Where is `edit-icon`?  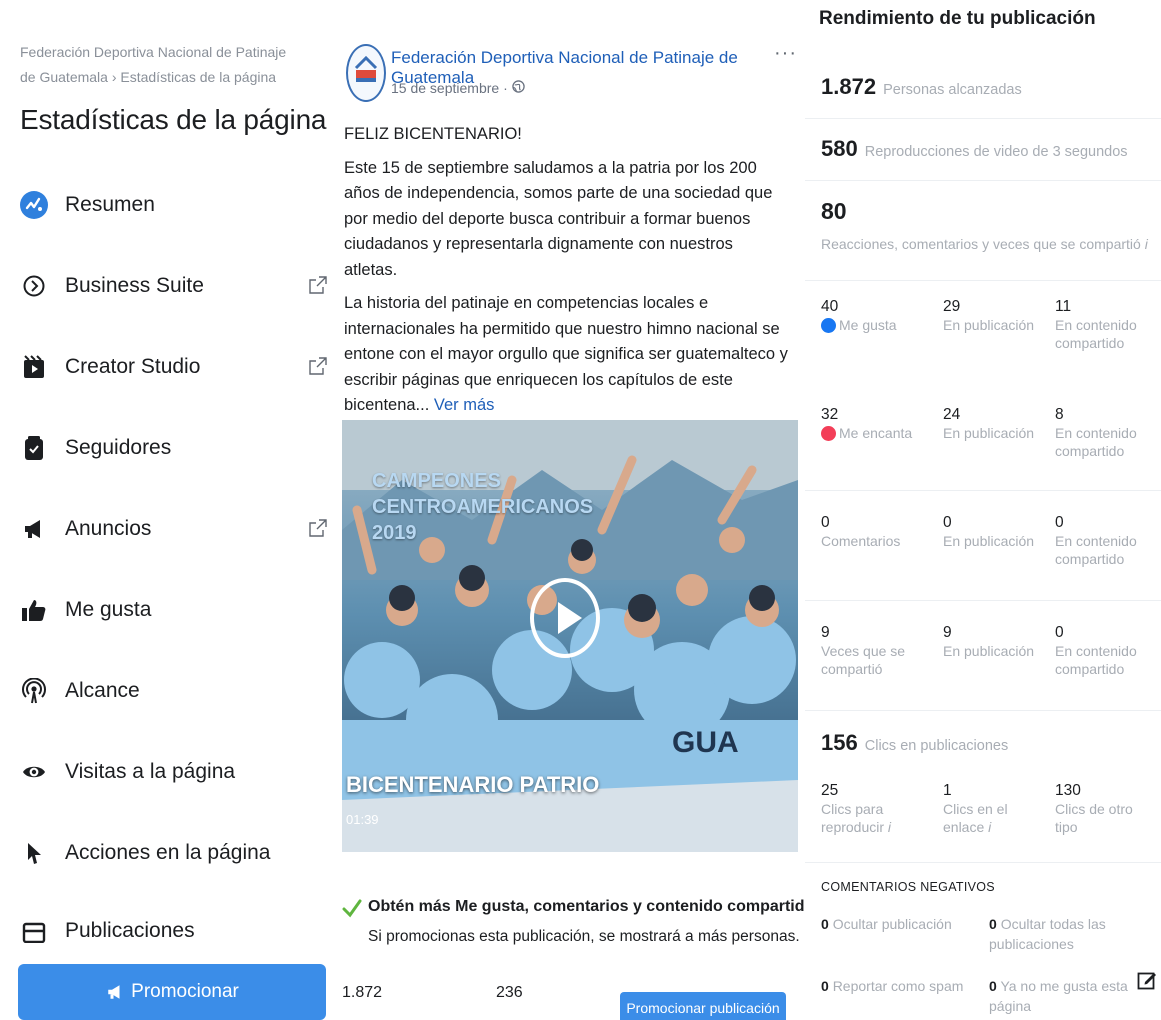
edit-icon is located at coordinates (1147, 980).